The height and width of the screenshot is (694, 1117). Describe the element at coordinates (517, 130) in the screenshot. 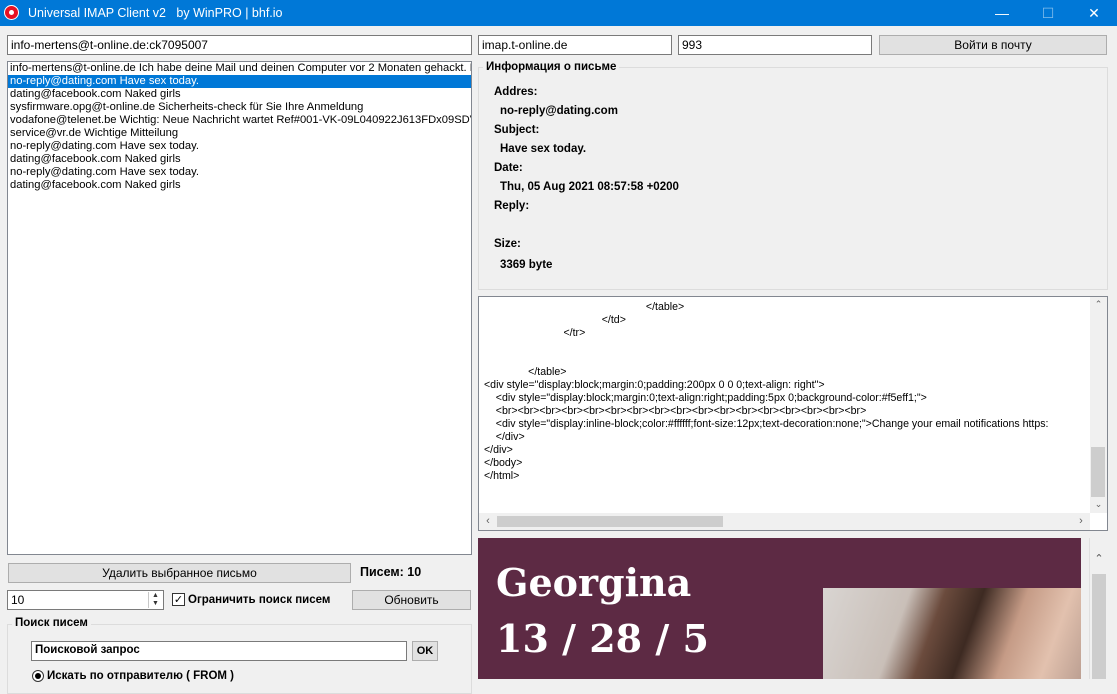

I see `subject-label: Subject:` at that location.